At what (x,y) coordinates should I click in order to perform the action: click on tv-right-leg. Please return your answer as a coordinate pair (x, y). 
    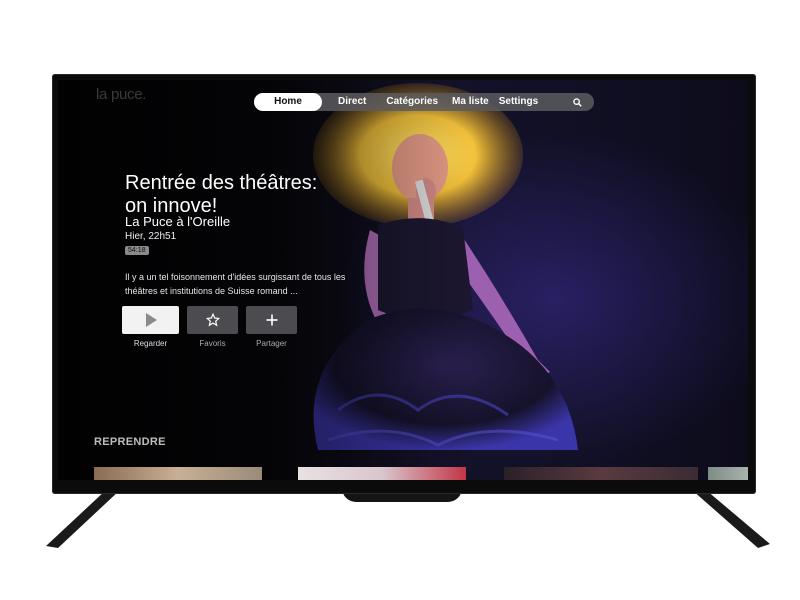
    Looking at the image, I should click on (731, 519).